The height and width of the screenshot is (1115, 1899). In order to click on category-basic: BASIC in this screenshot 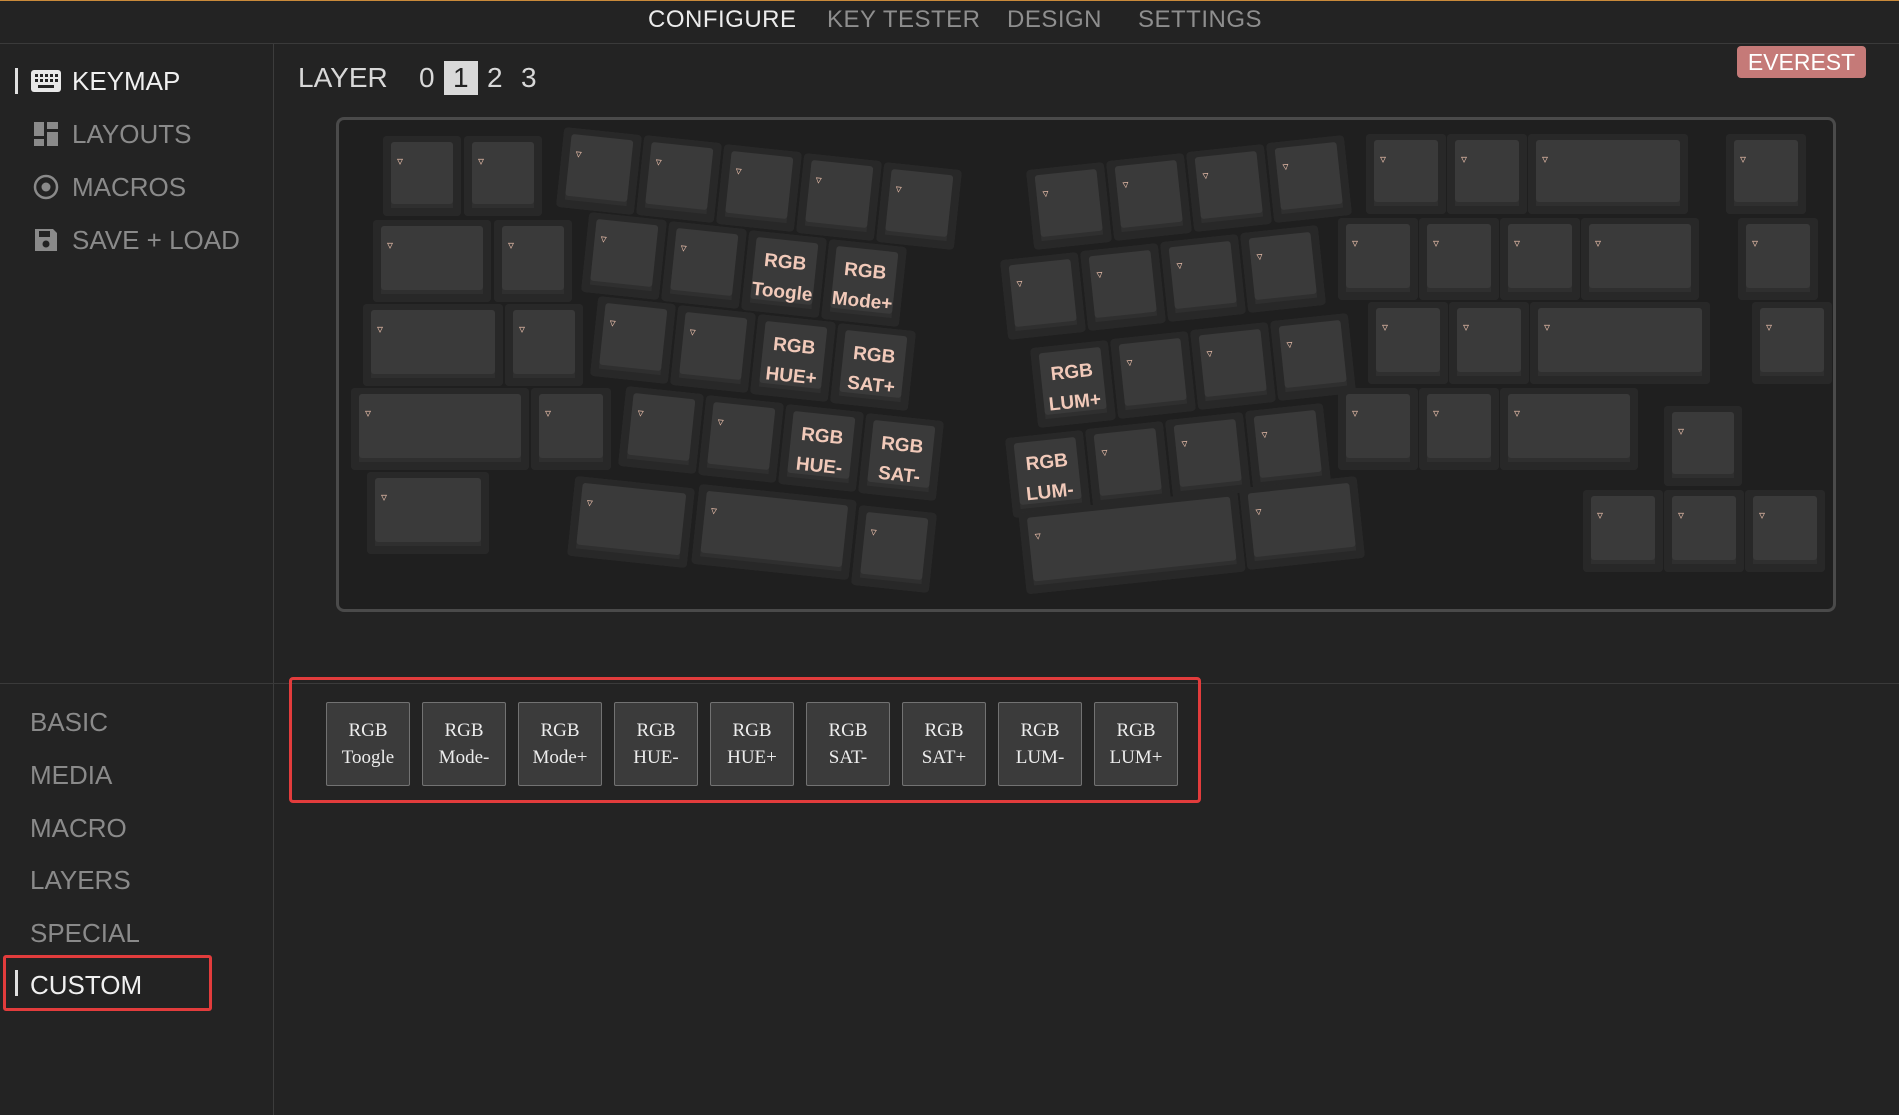, I will do `click(69, 722)`.